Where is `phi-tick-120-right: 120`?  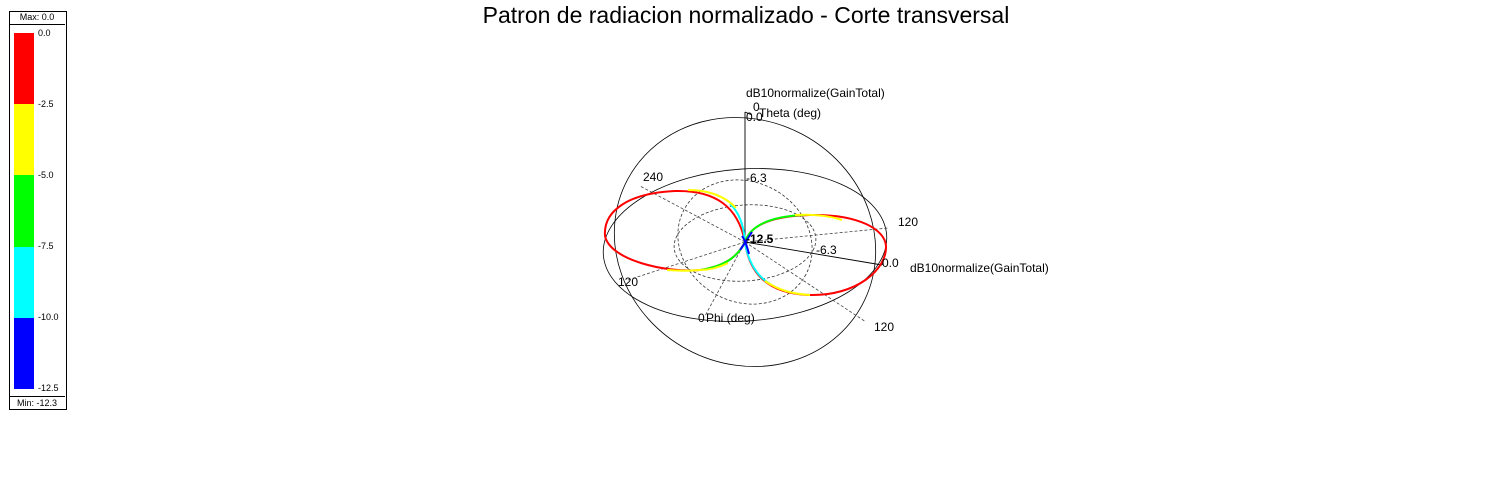
phi-tick-120-right: 120 is located at coordinates (908, 222).